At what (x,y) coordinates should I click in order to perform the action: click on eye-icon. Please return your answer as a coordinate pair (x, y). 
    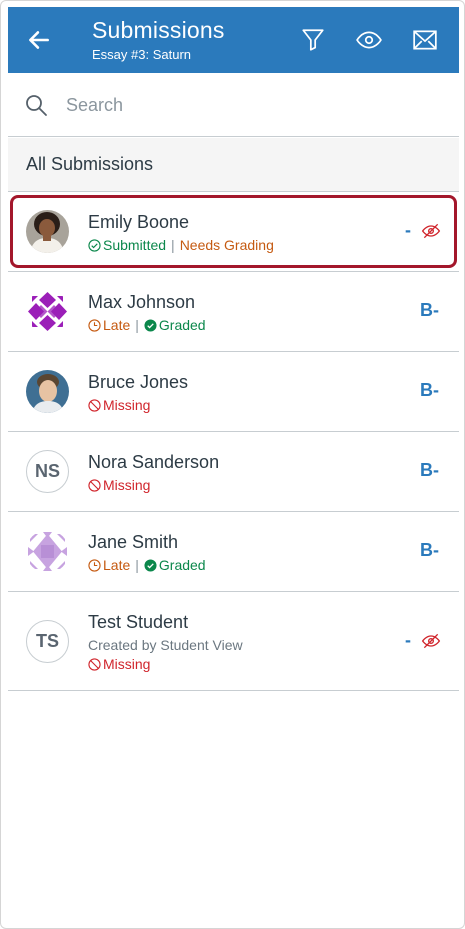
    Looking at the image, I should click on (369, 40).